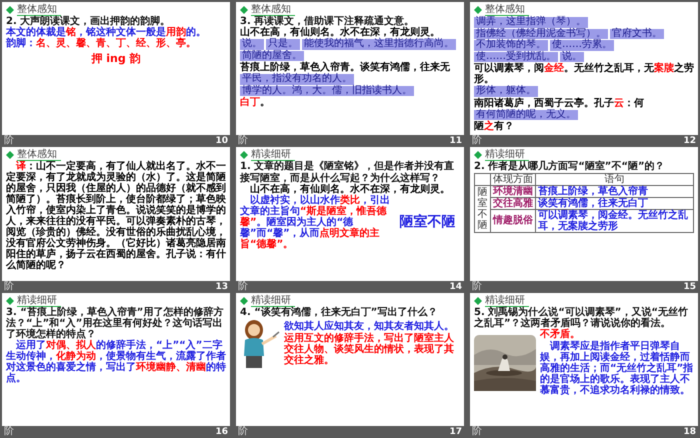  I want to click on paragraph: 以虚衬实，以山水作类比，引出文章的主旨句“斯是陋室，惟吾德馨”。陋室因为主人的“德馨”而“馨”，从而点明文章的主旨“德馨”。, so click(315, 222).